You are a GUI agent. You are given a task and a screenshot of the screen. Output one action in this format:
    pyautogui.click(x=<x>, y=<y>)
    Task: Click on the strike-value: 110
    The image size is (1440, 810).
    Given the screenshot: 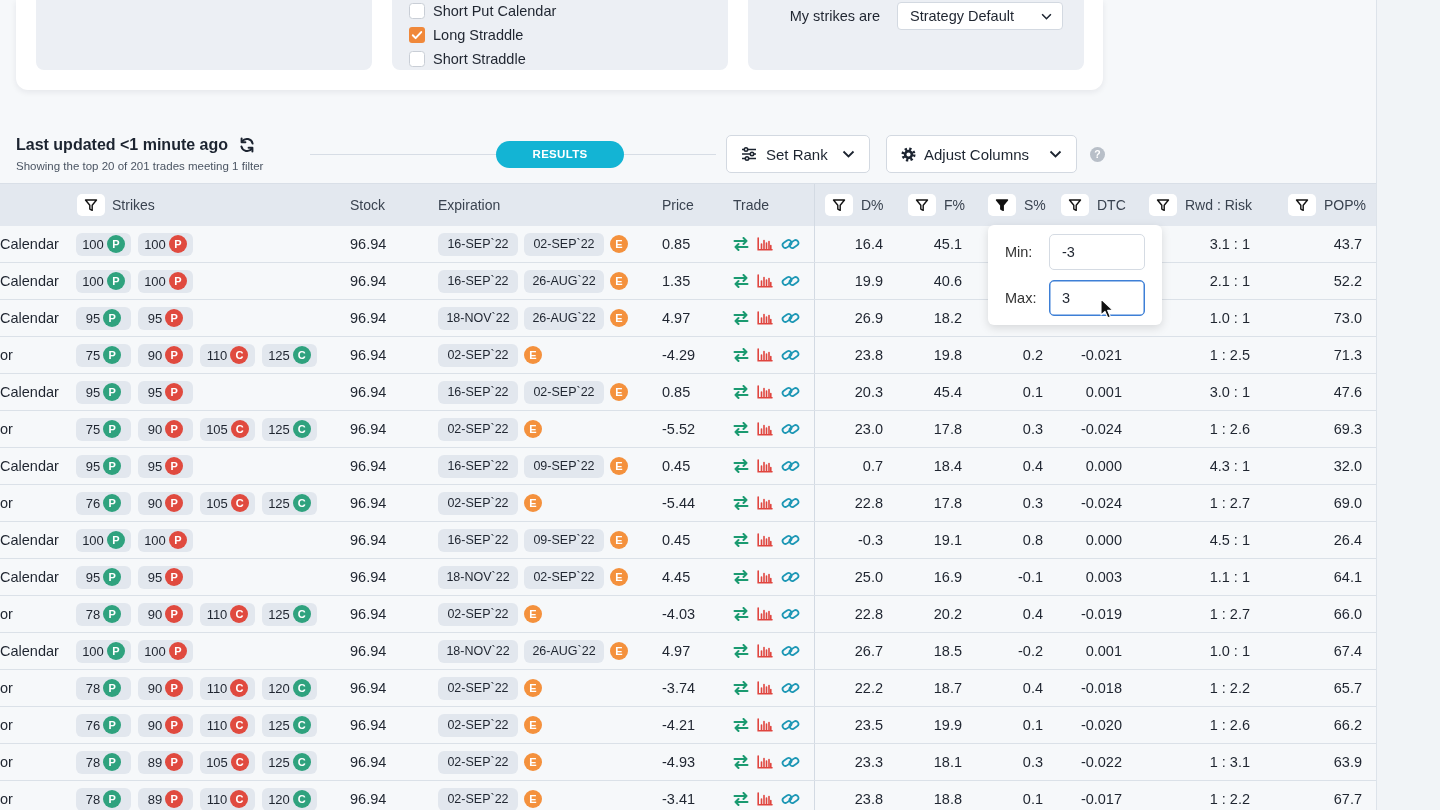 What is the action you would take?
    pyautogui.click(x=217, y=614)
    